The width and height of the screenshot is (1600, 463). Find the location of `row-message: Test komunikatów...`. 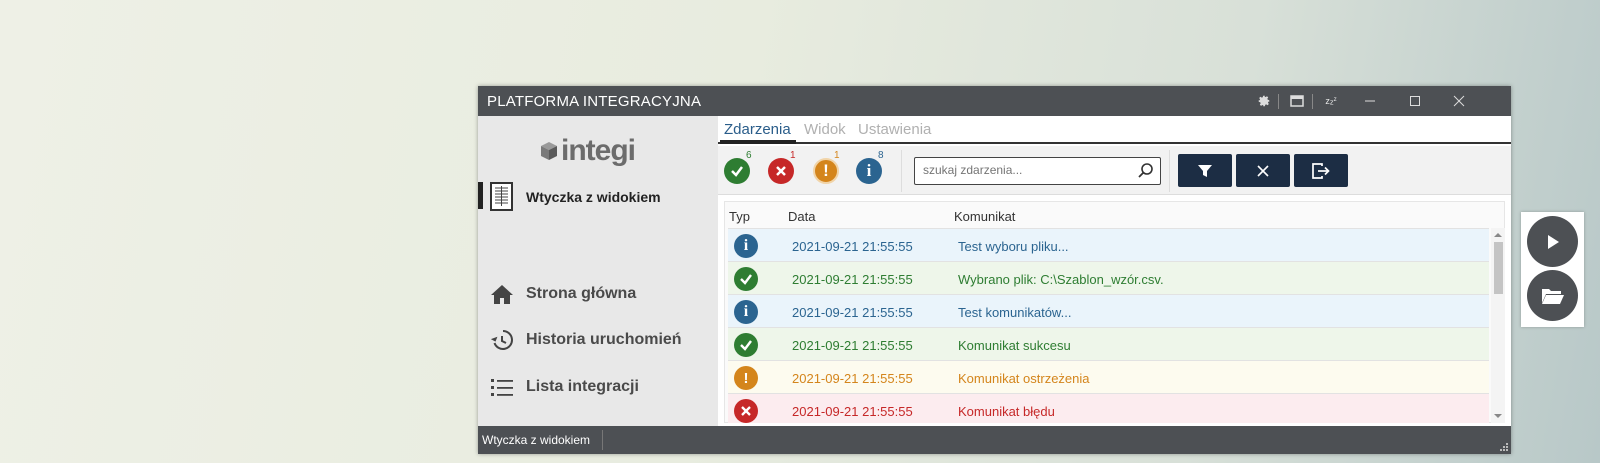

row-message: Test komunikatów... is located at coordinates (1015, 312).